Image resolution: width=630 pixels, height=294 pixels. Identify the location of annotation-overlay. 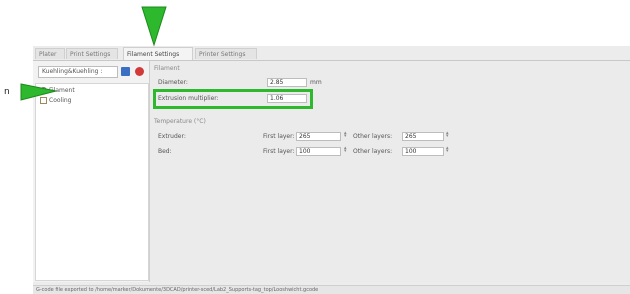
(93, 53).